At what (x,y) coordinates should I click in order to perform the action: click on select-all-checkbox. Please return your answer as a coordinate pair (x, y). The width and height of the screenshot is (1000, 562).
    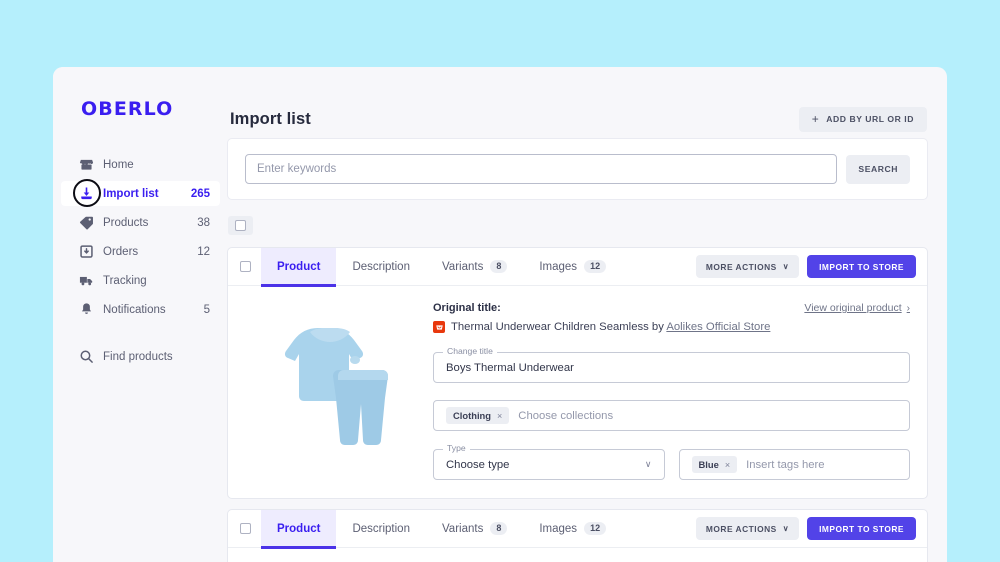
    Looking at the image, I should click on (240, 225).